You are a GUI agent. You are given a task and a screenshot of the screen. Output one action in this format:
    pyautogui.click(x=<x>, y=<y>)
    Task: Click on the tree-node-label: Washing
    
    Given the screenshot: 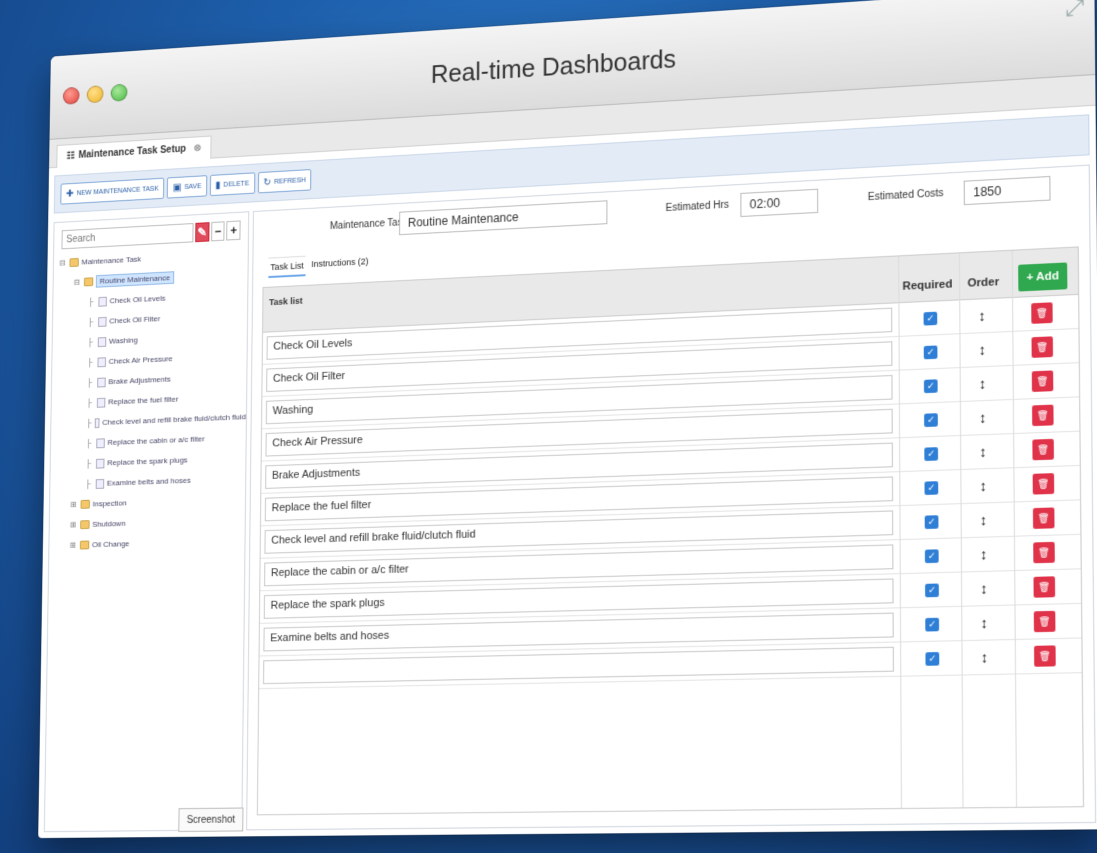 What is the action you would take?
    pyautogui.click(x=123, y=340)
    